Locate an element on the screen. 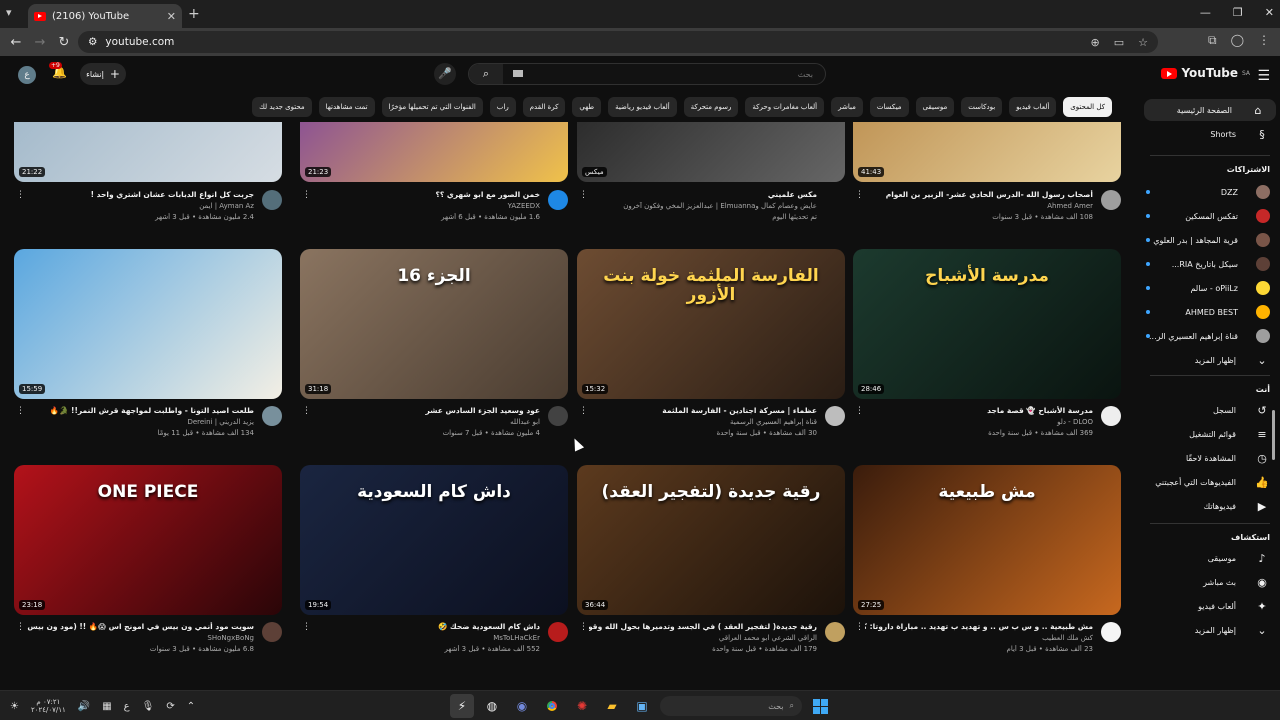  filter-chip: مباشر is located at coordinates (847, 107).